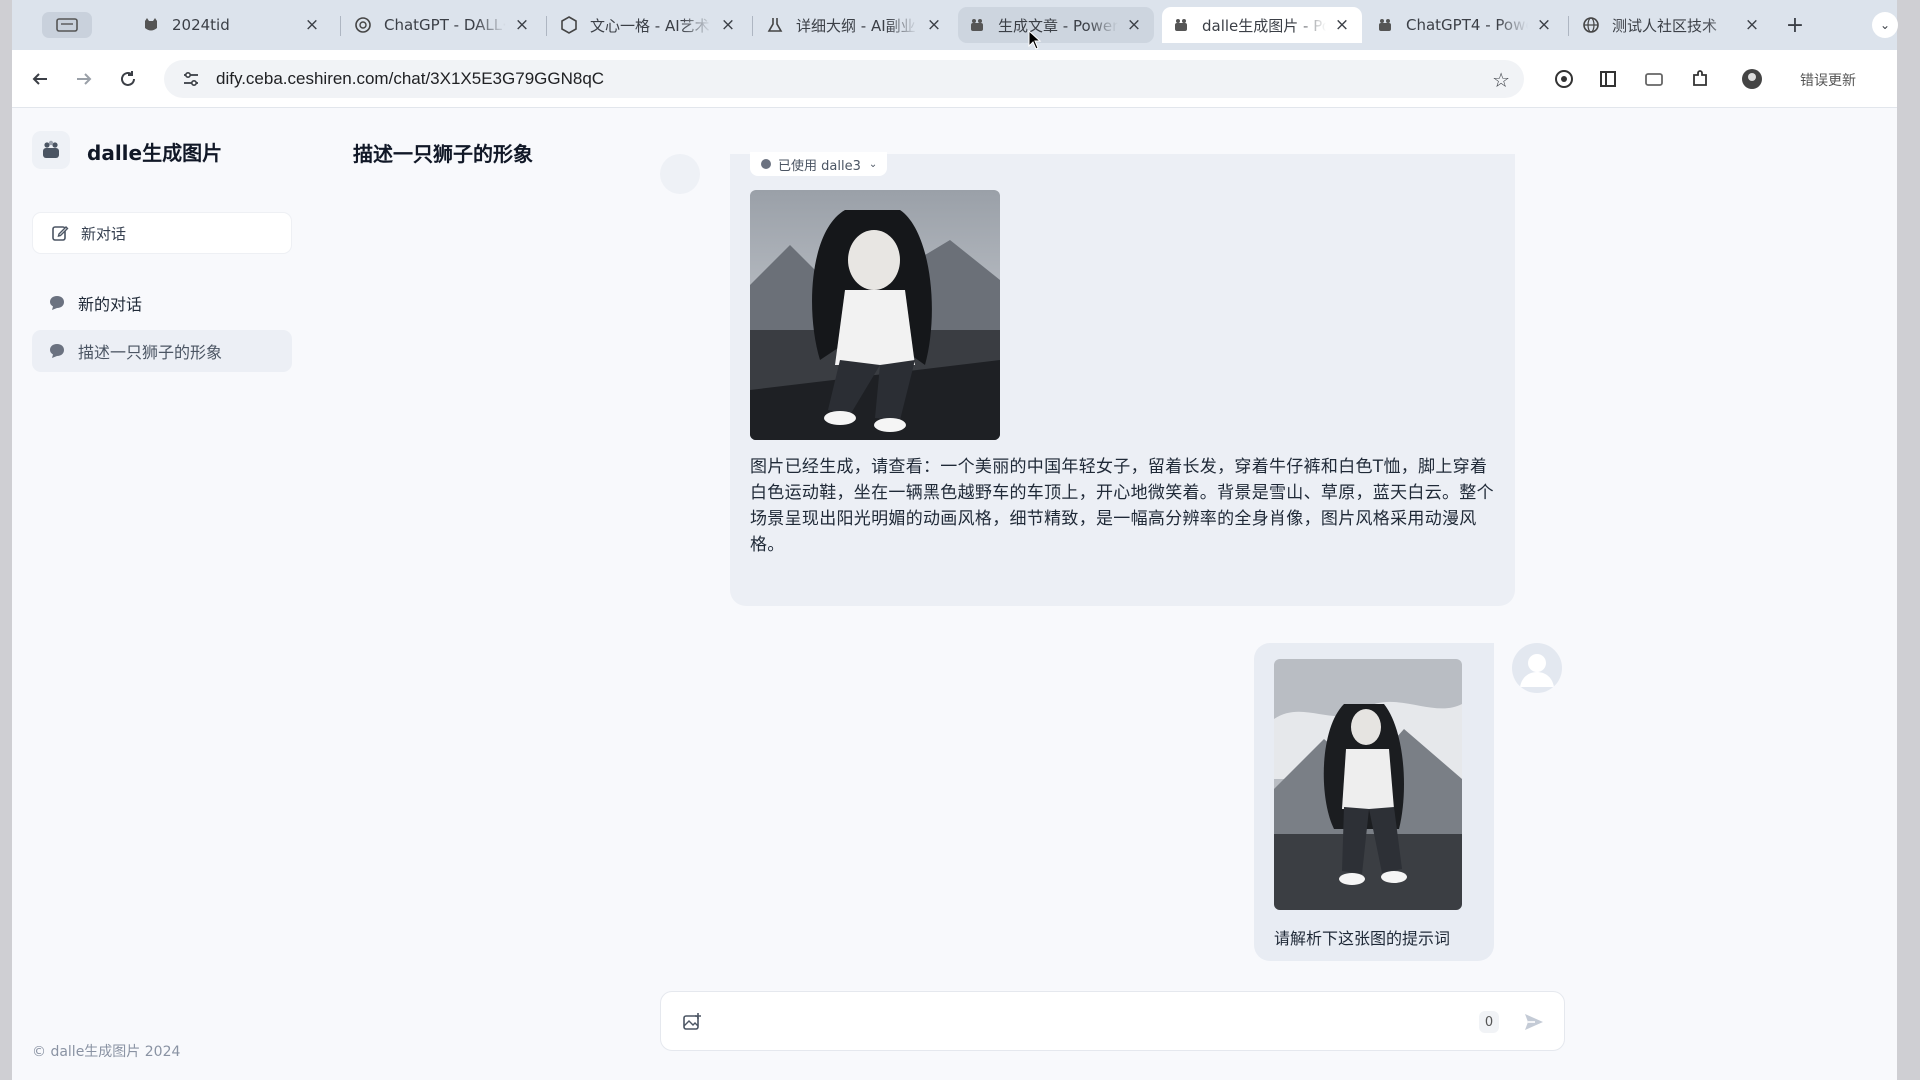 This screenshot has width=1920, height=1080. Describe the element at coordinates (1362, 938) in the screenshot. I see `user-message-text: 请解析下这张图的提示词` at that location.